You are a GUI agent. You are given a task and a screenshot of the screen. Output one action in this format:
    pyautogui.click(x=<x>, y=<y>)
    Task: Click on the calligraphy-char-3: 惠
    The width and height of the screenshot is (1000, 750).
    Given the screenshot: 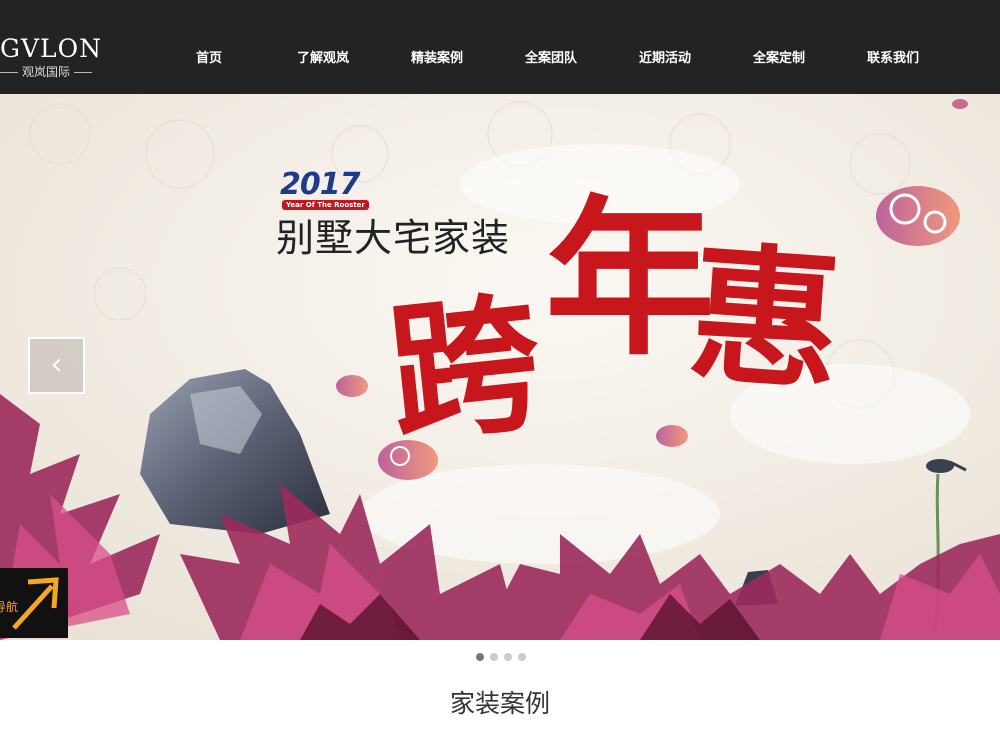 What is the action you would take?
    pyautogui.click(x=765, y=319)
    